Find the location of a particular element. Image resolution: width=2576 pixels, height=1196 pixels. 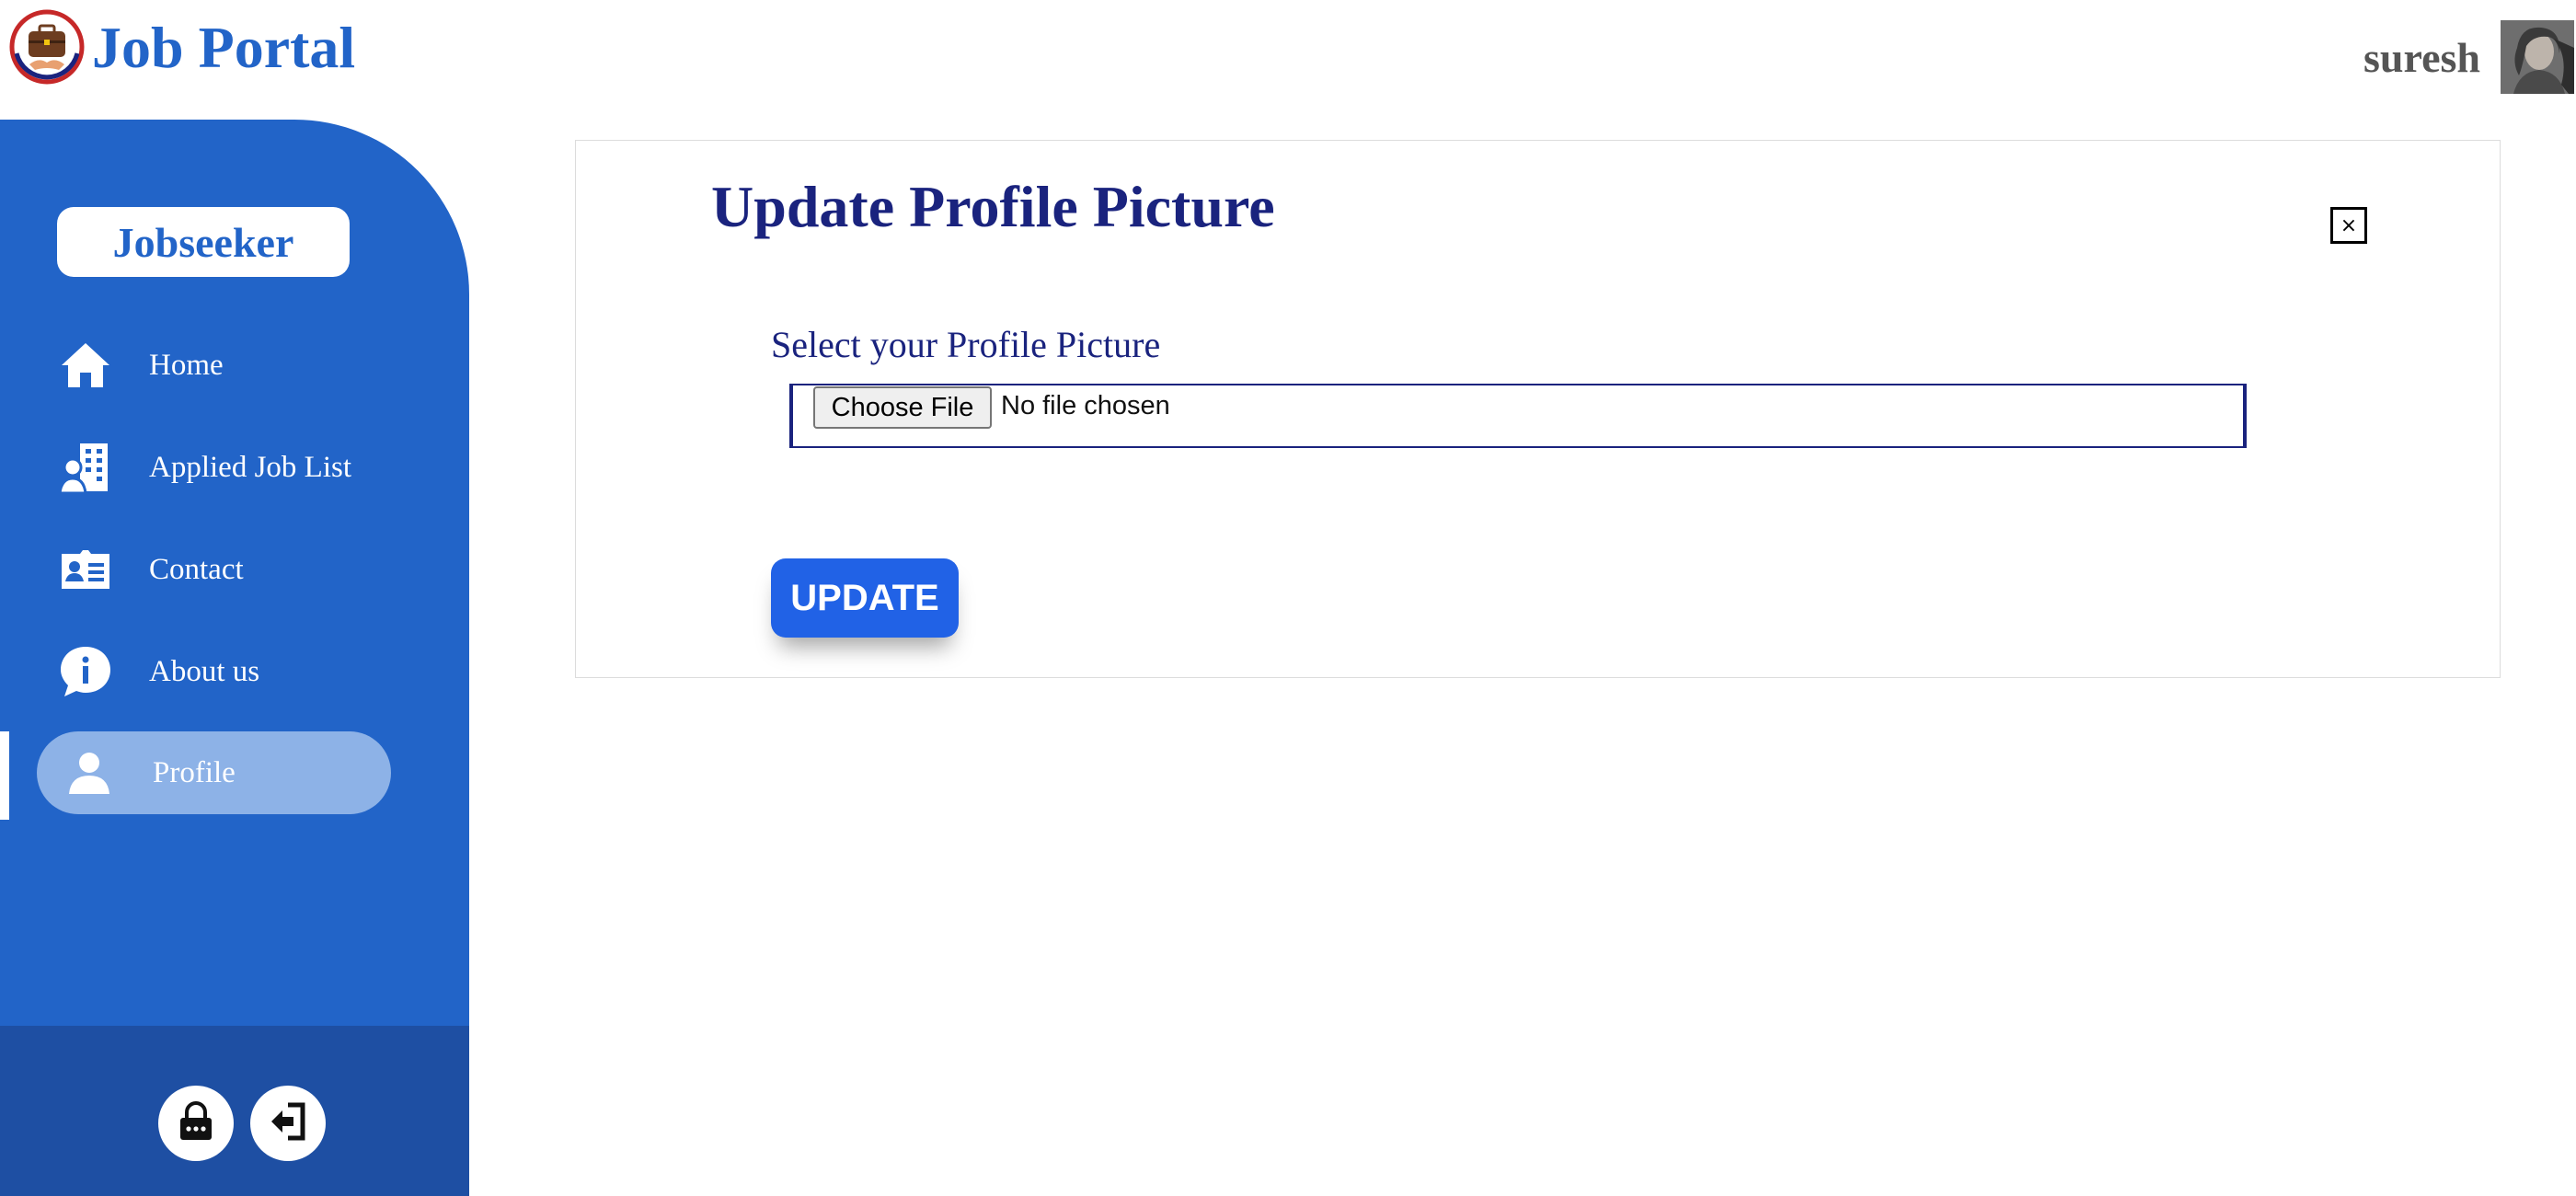

sidebar-footer is located at coordinates (234, 1111).